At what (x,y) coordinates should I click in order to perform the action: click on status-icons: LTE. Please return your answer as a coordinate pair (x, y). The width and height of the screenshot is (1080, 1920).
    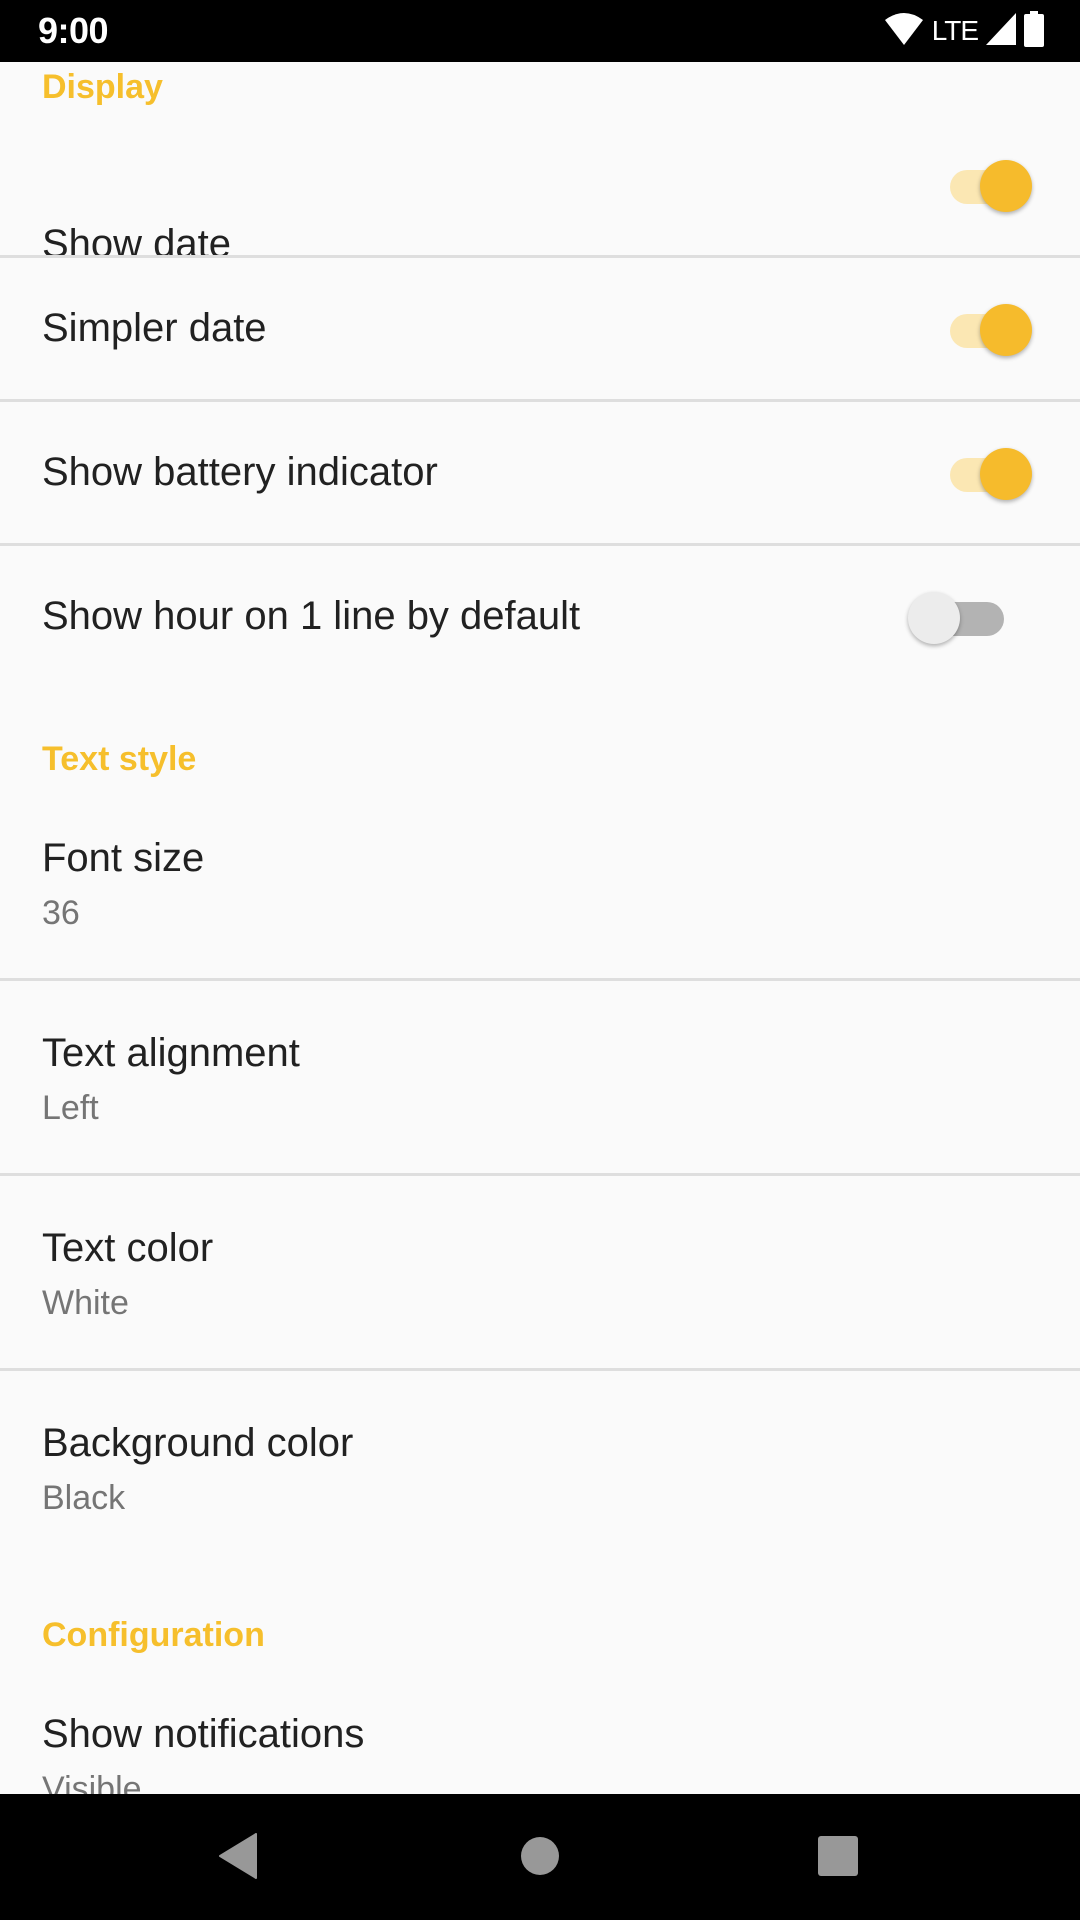
    Looking at the image, I should click on (964, 31).